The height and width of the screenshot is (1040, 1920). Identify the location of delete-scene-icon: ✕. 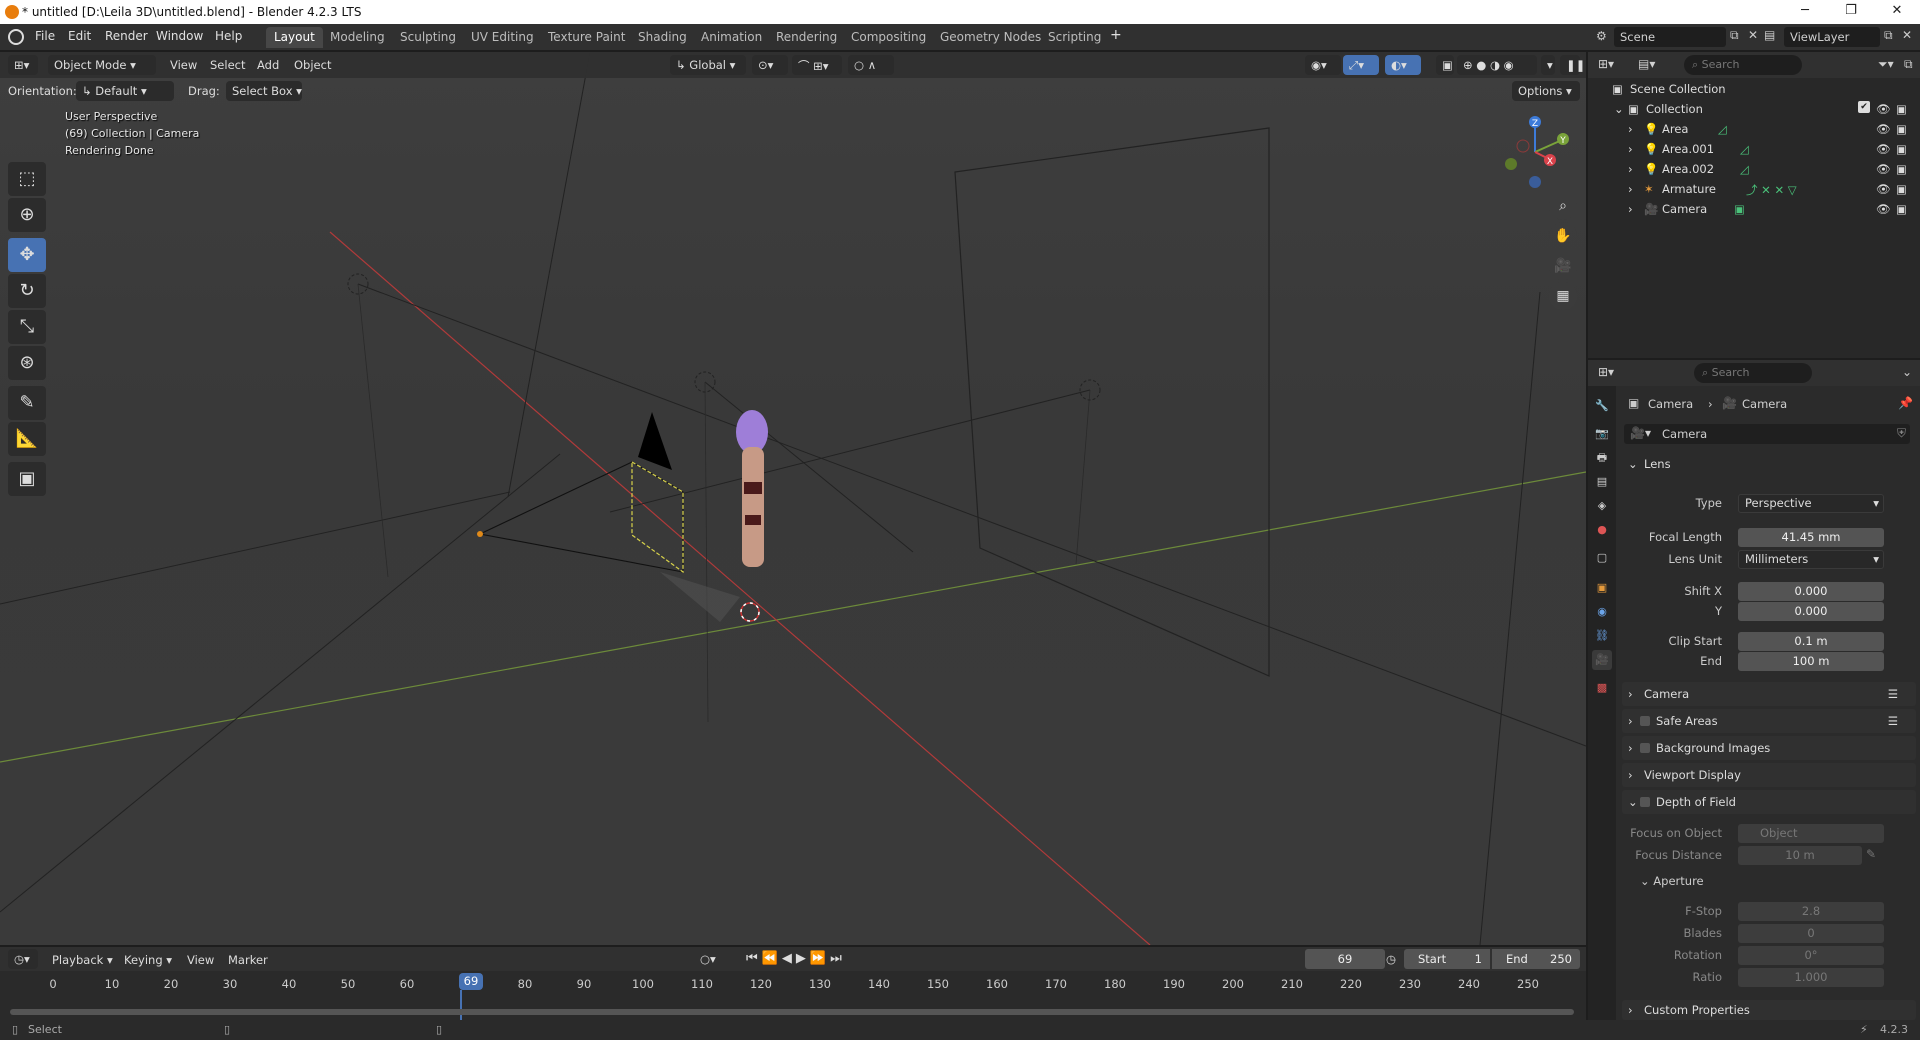
(1753, 35).